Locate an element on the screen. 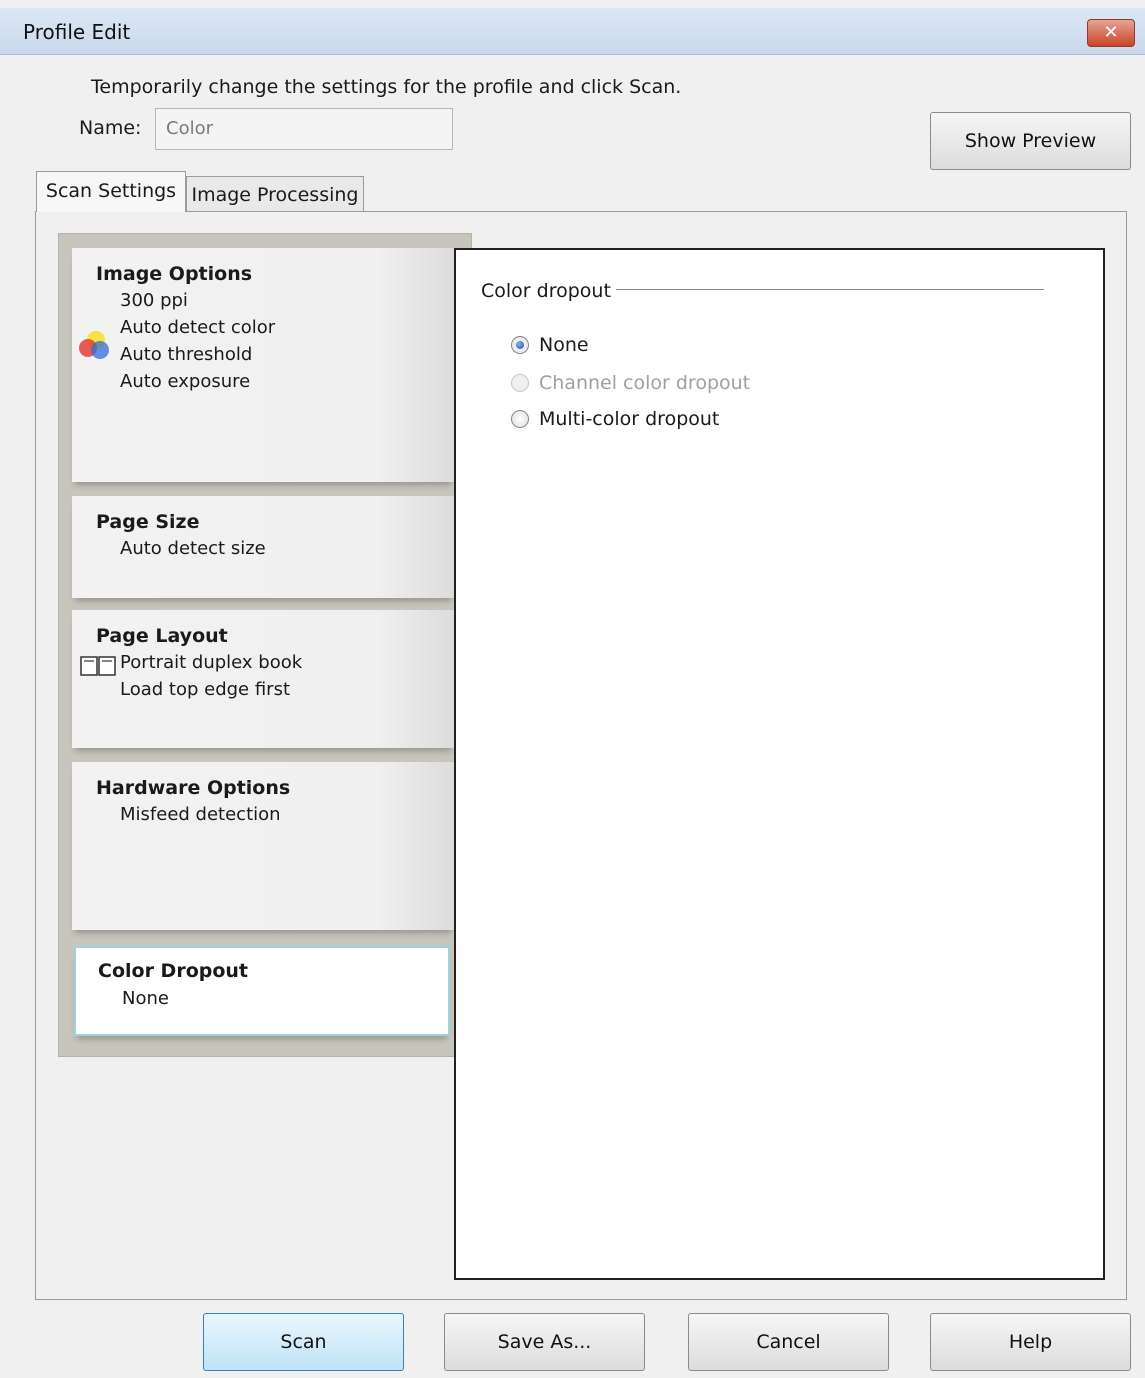 This screenshot has width=1145, height=1378. help-button: Help is located at coordinates (1030, 1342).